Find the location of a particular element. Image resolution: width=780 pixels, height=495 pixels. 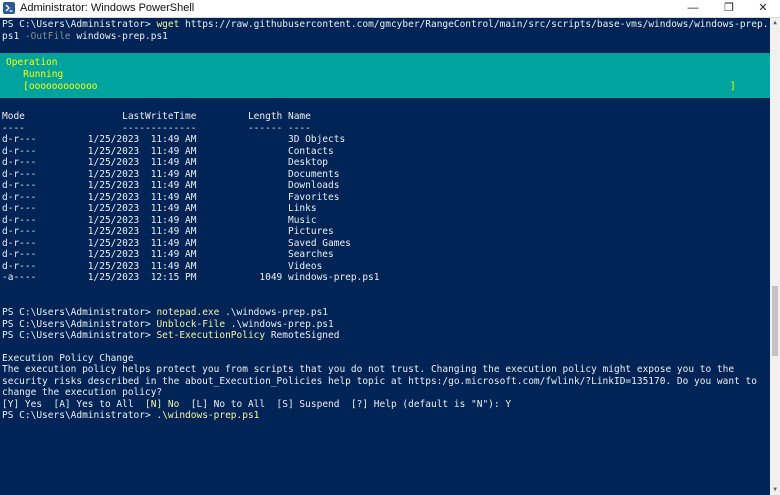

scrollbar-thumb is located at coordinates (775, 321).